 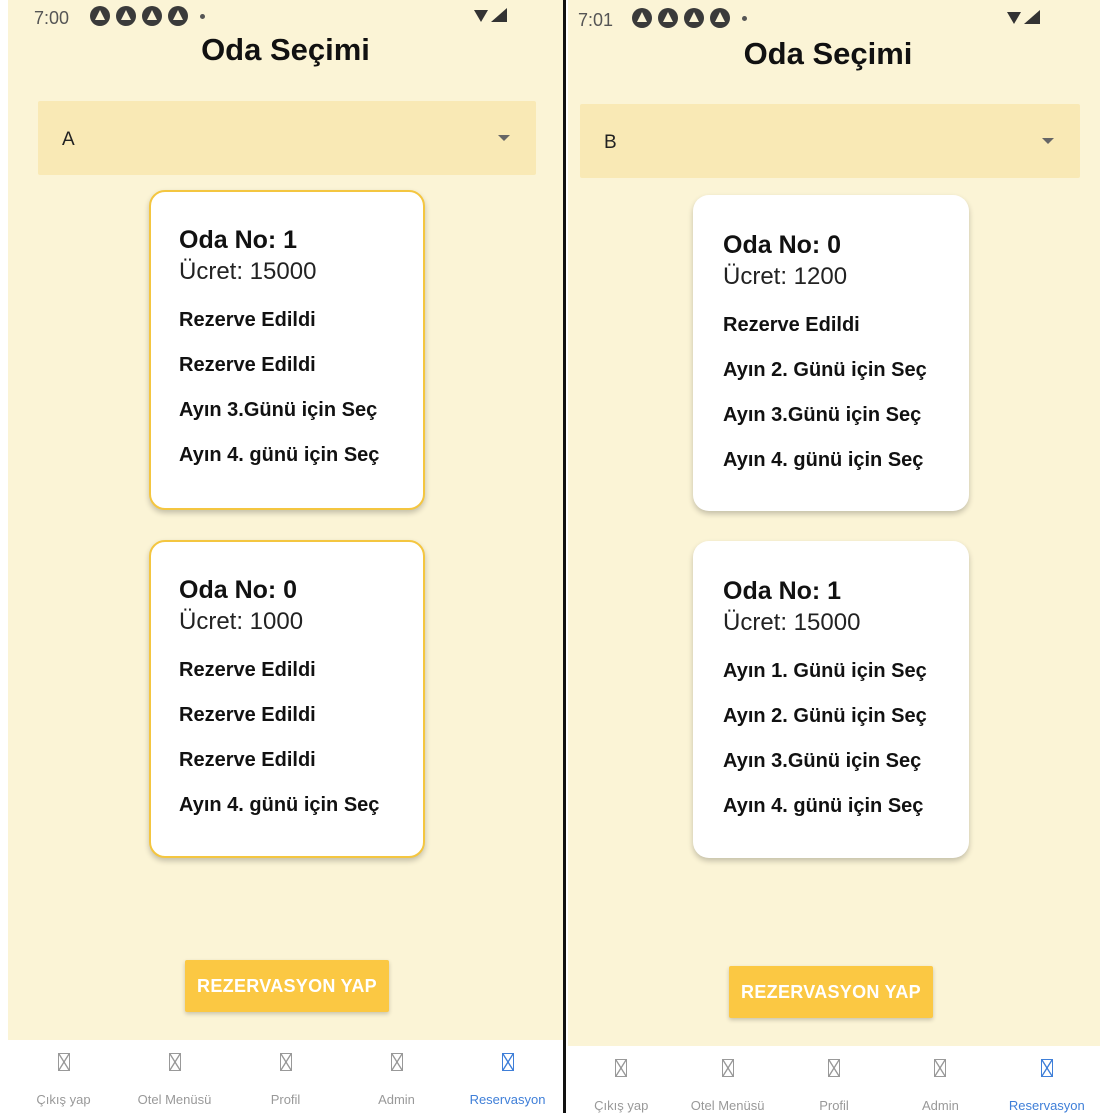 I want to click on screen-divider, so click(x=564, y=556).